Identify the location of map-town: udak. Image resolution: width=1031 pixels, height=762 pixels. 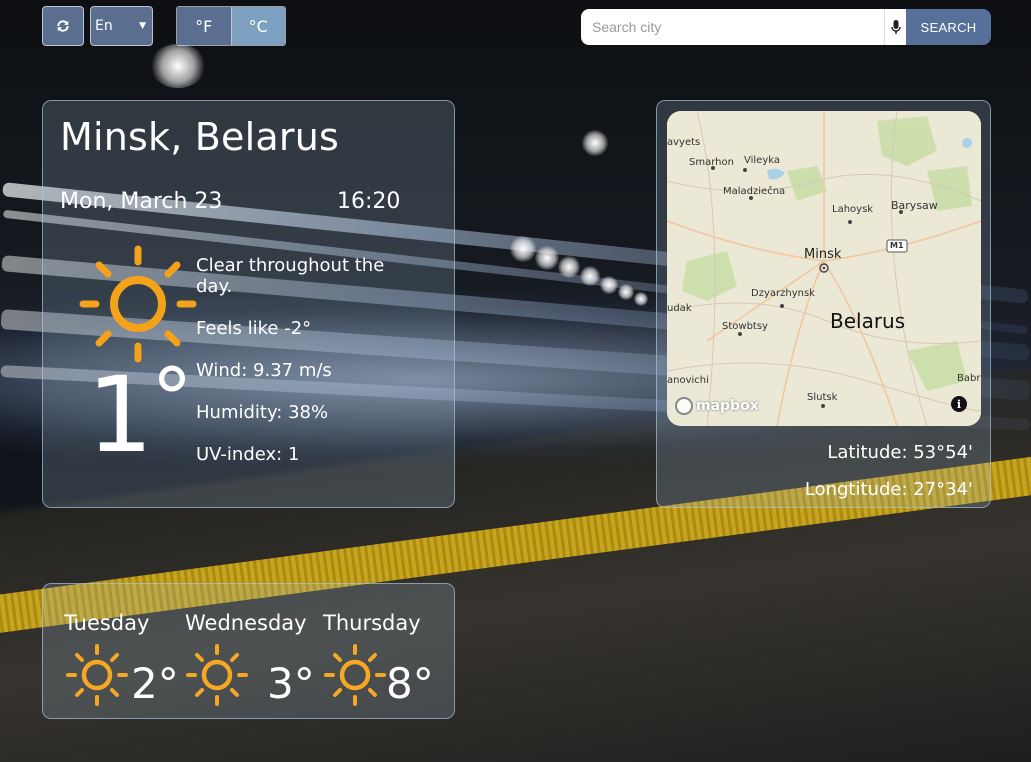
(679, 308).